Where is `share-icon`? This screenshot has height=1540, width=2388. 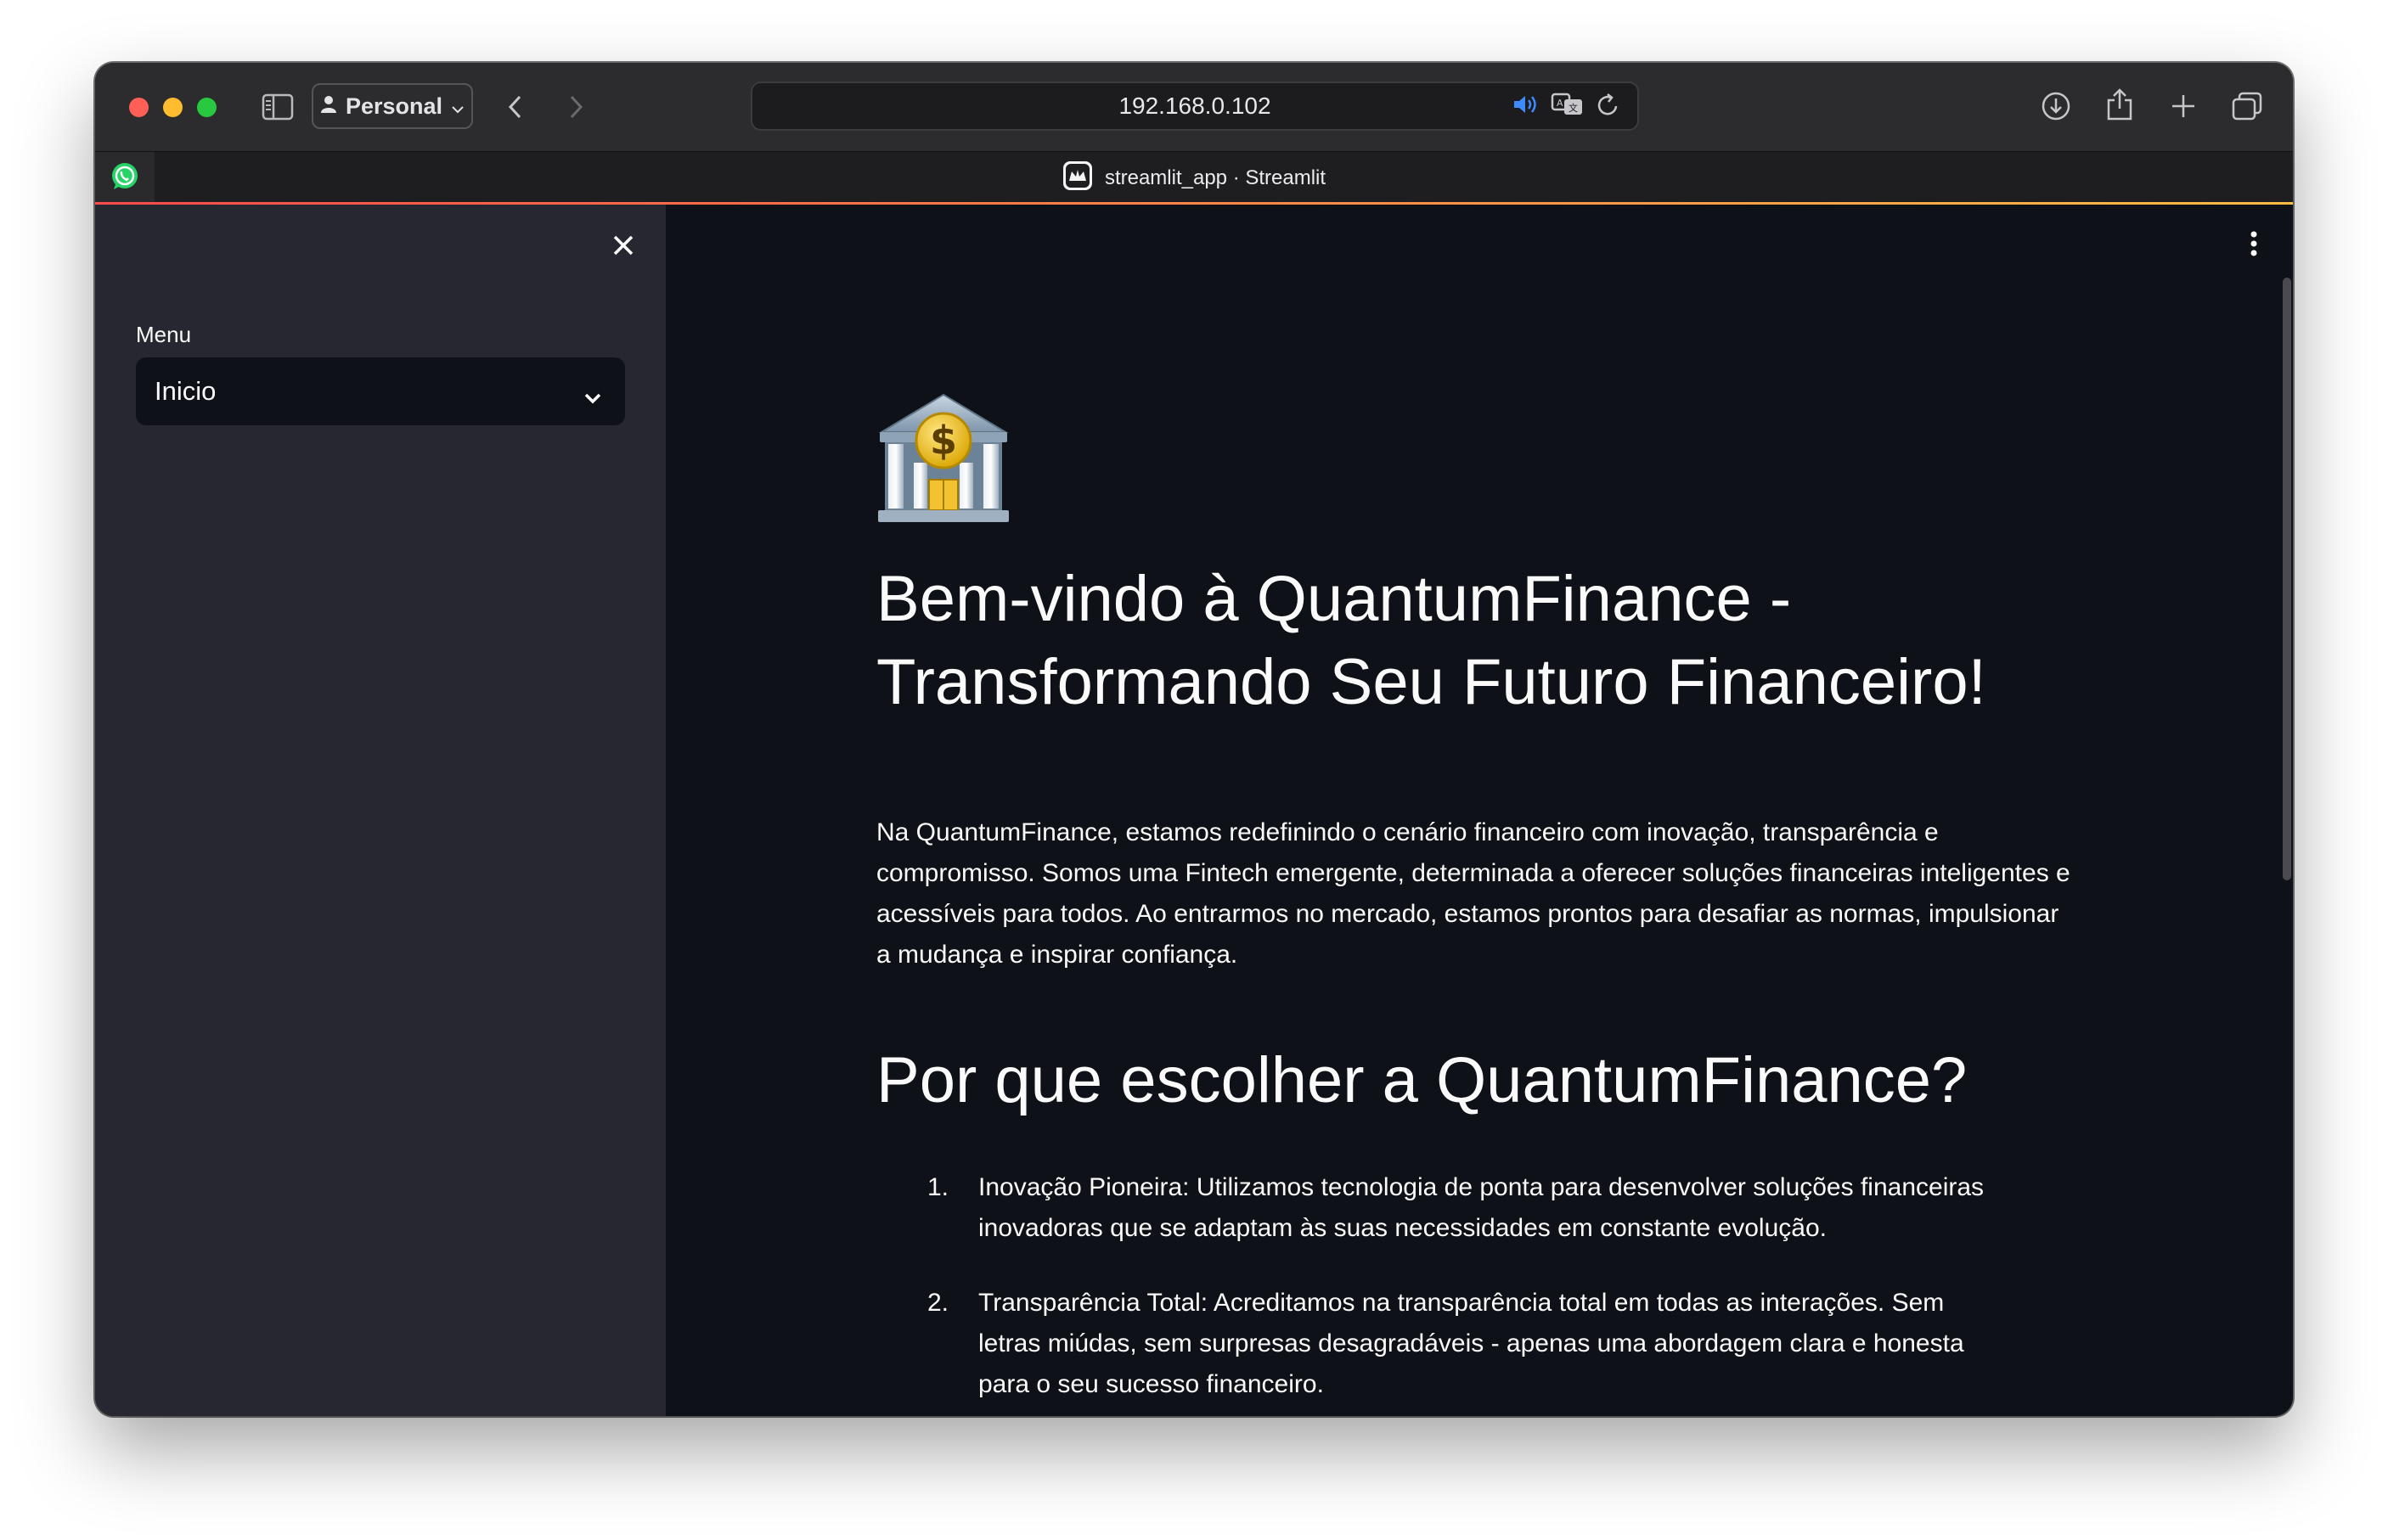
share-icon is located at coordinates (2119, 104).